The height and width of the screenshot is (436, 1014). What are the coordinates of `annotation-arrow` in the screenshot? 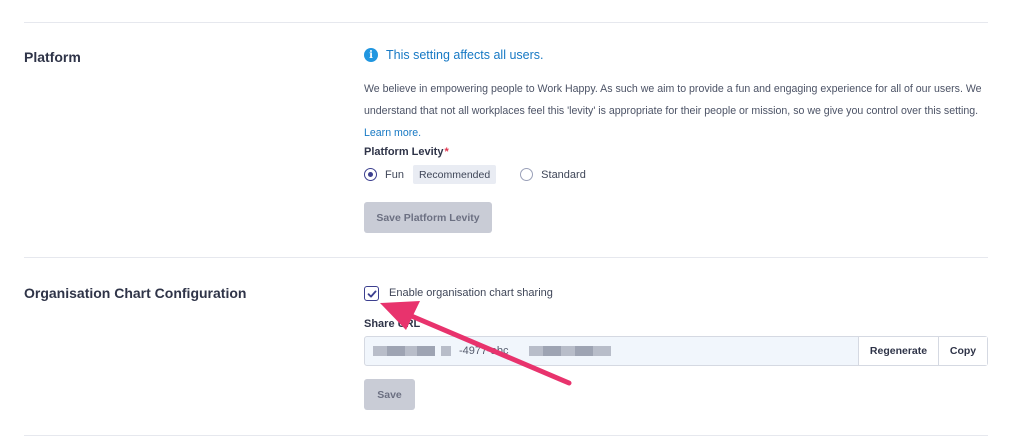 It's located at (476, 343).